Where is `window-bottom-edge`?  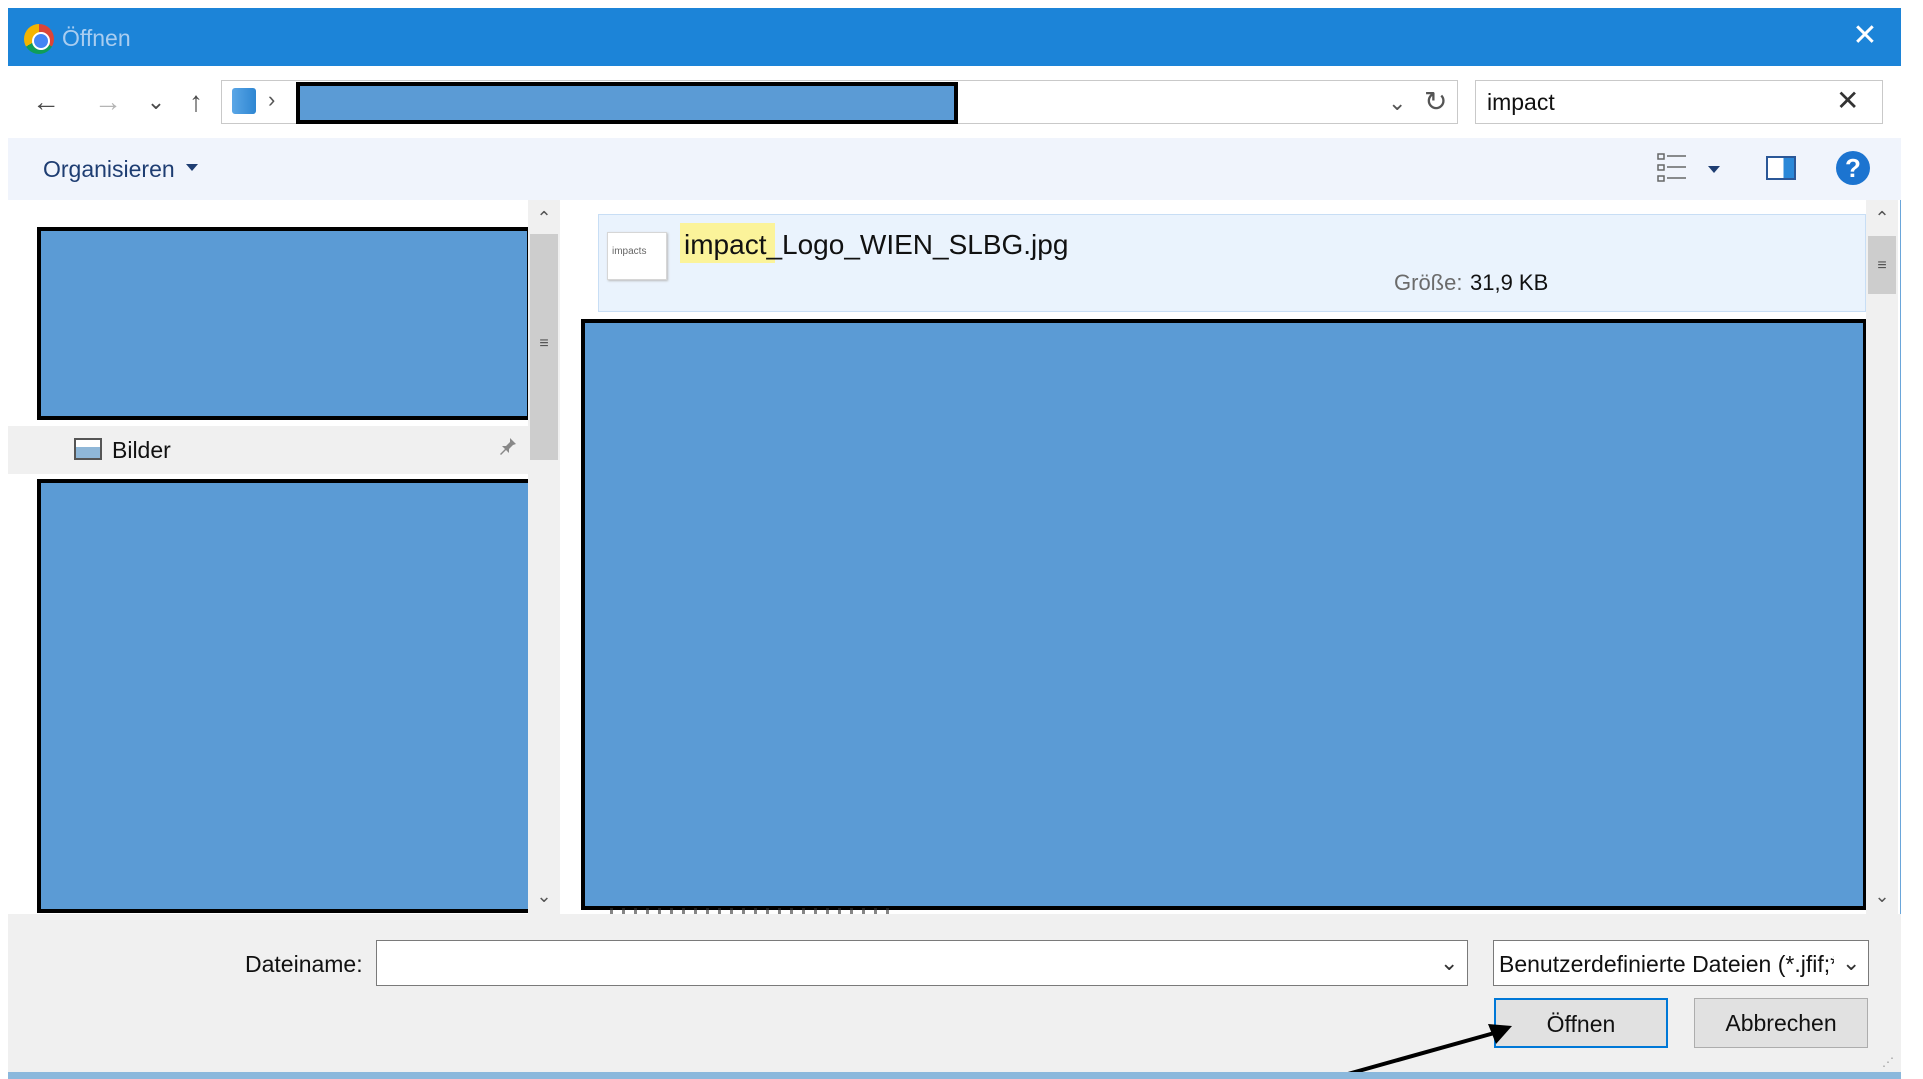
window-bottom-edge is located at coordinates (954, 1075).